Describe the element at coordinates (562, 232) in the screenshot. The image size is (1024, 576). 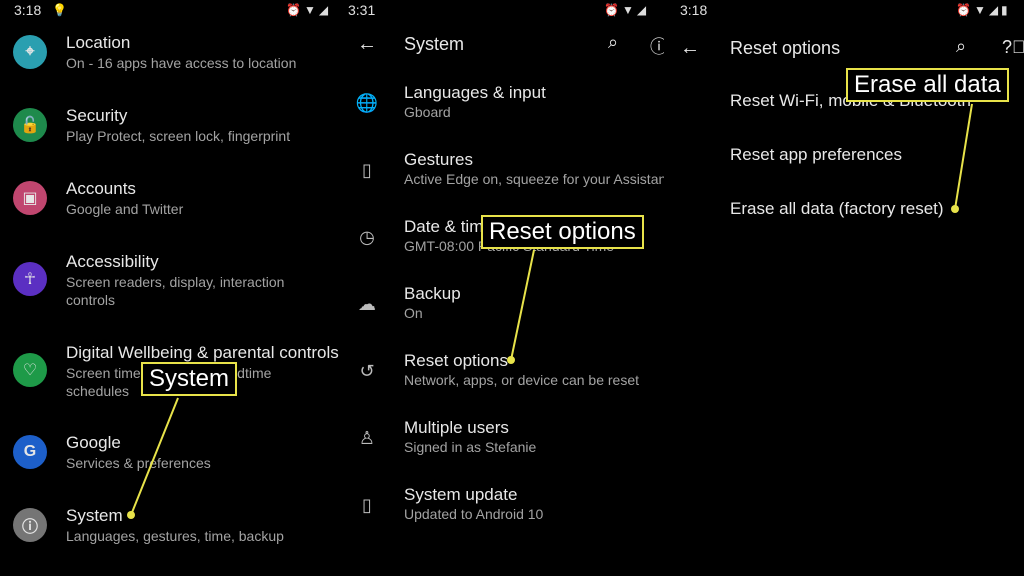
I see `callout-reset-options: Reset options` at that location.